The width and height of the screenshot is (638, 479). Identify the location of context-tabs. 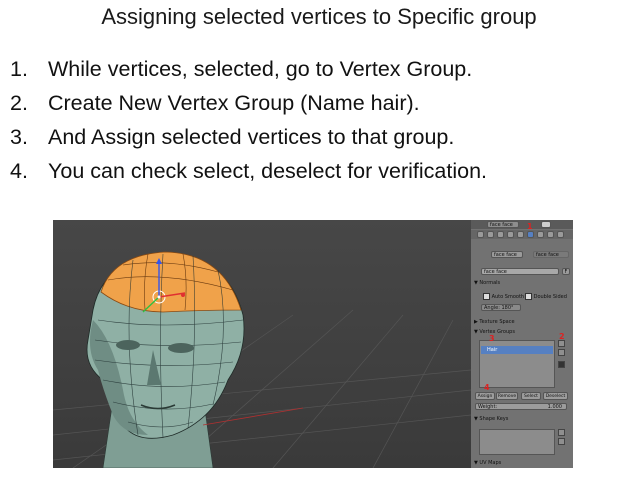
(522, 234).